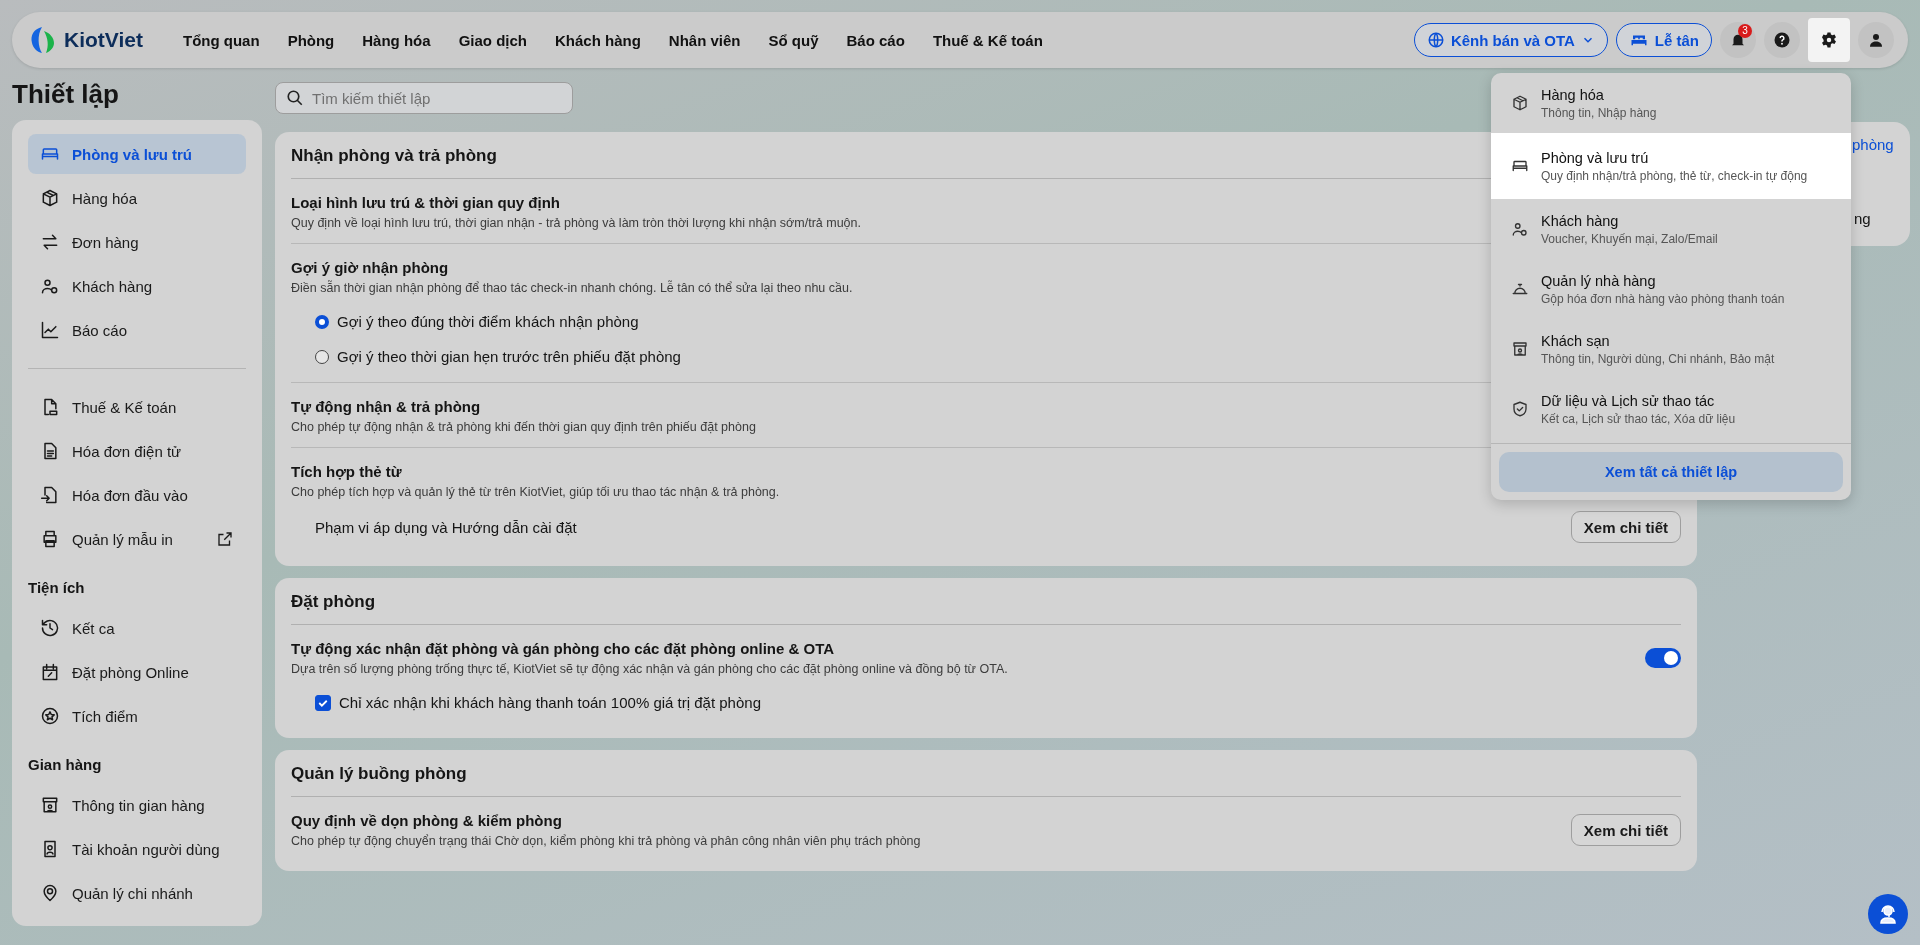 This screenshot has height=945, width=1920. What do you see at coordinates (137, 495) in the screenshot?
I see `sidebar-item: Hóa đơn đầu vào` at bounding box center [137, 495].